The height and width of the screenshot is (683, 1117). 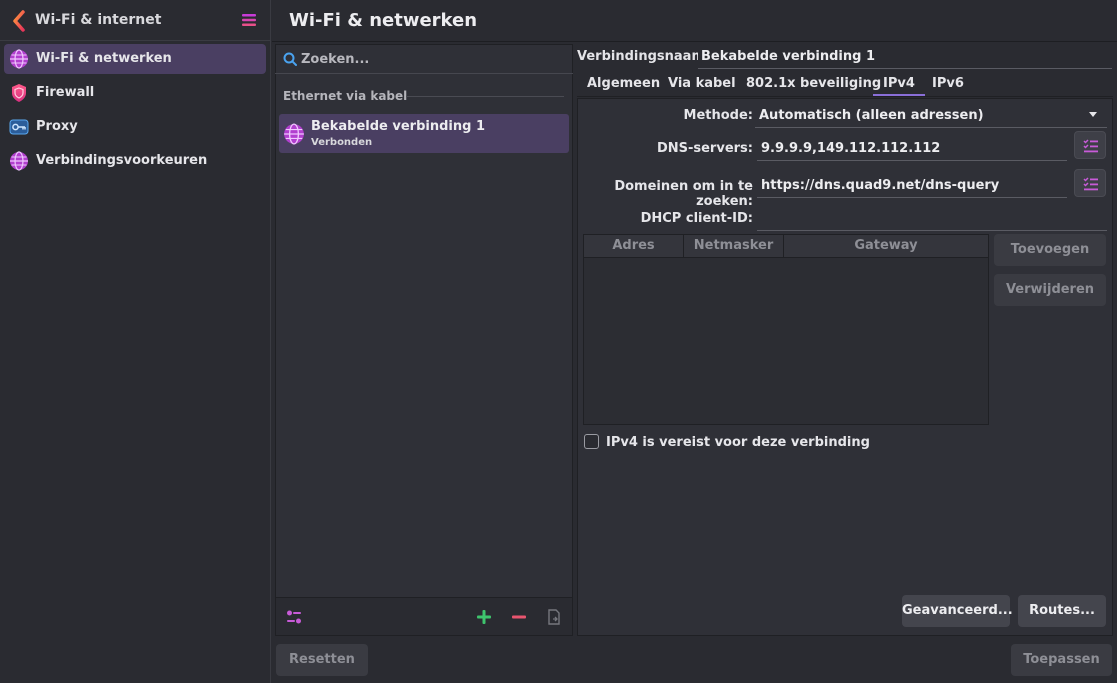 I want to click on ipv4-required-checkbox, so click(x=591, y=441).